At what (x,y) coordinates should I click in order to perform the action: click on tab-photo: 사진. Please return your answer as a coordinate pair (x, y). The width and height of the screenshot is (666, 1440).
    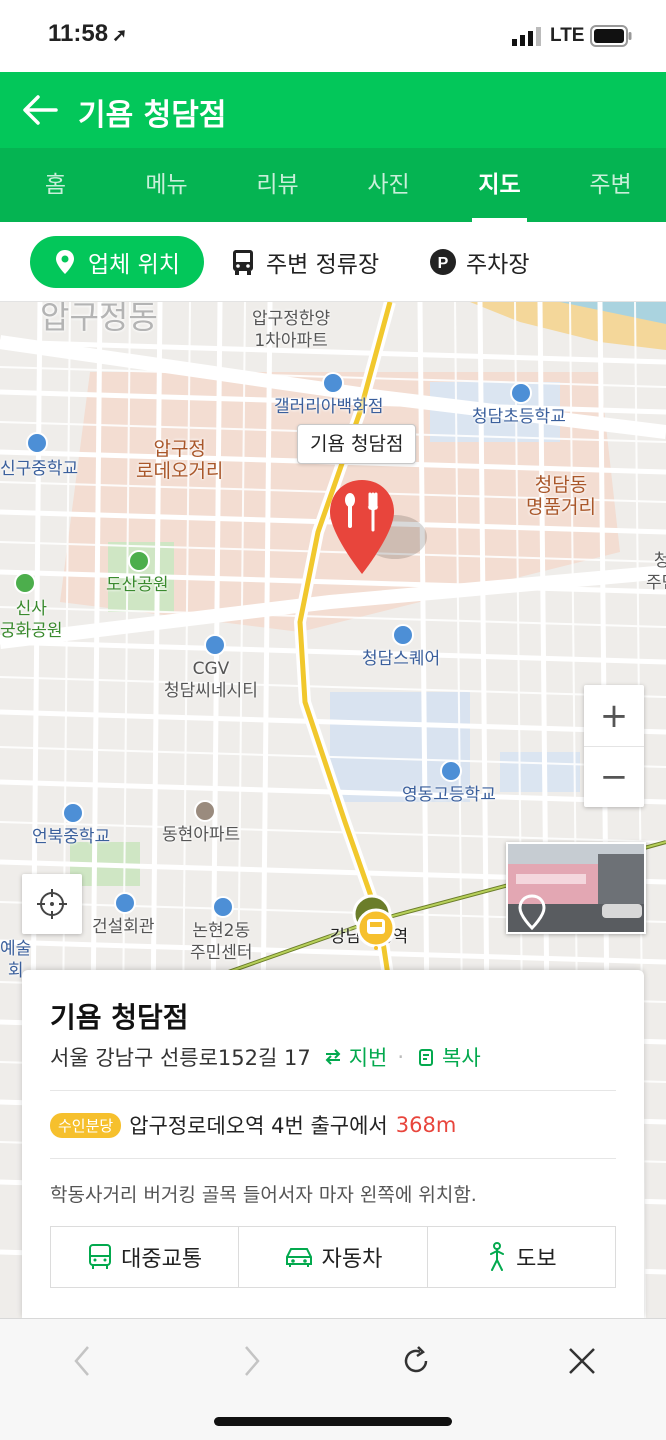
    Looking at the image, I should click on (388, 185).